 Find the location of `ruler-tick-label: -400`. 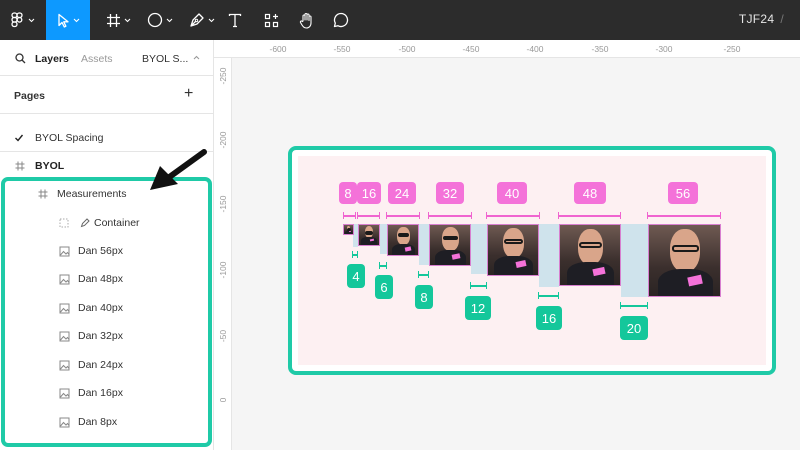

ruler-tick-label: -400 is located at coordinates (535, 49).